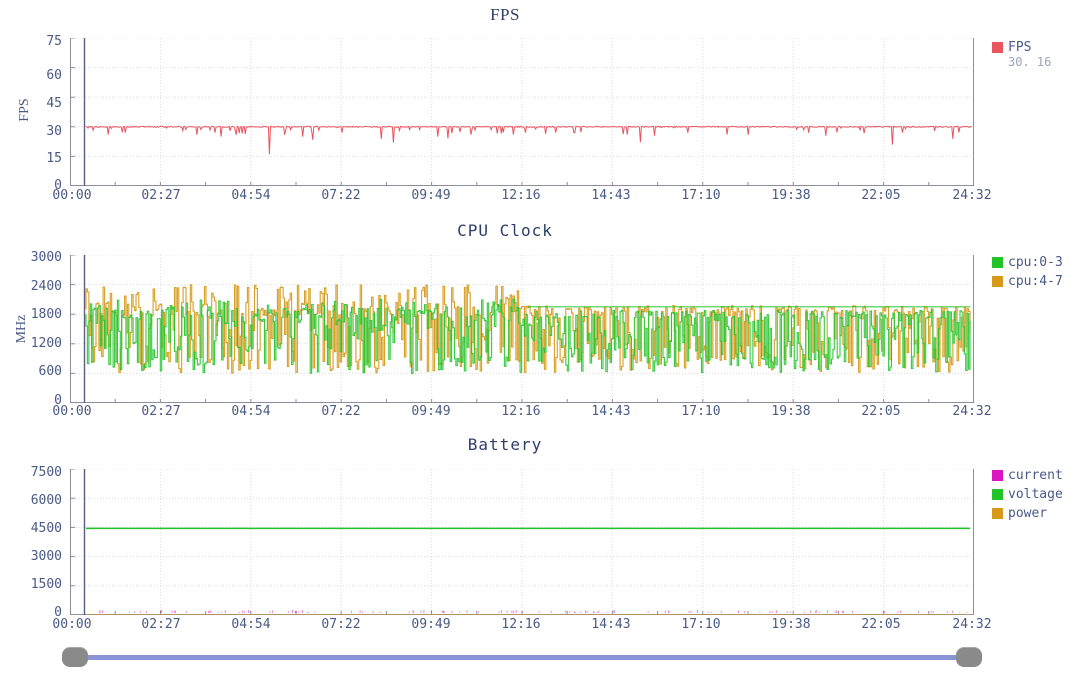  Describe the element at coordinates (791, 624) in the screenshot. I see `battery-x-tick-8: 19:38` at that location.